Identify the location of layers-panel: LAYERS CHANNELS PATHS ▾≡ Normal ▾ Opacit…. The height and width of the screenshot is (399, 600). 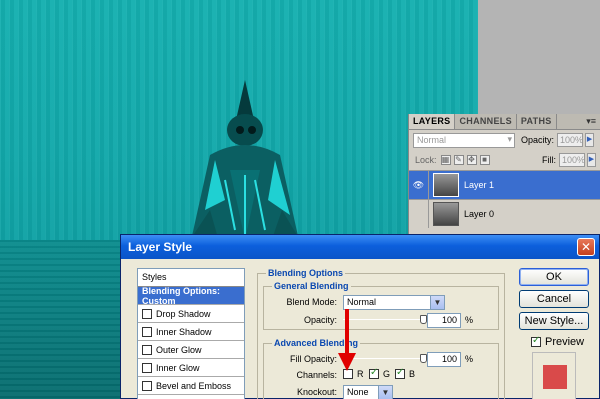
(504, 175).